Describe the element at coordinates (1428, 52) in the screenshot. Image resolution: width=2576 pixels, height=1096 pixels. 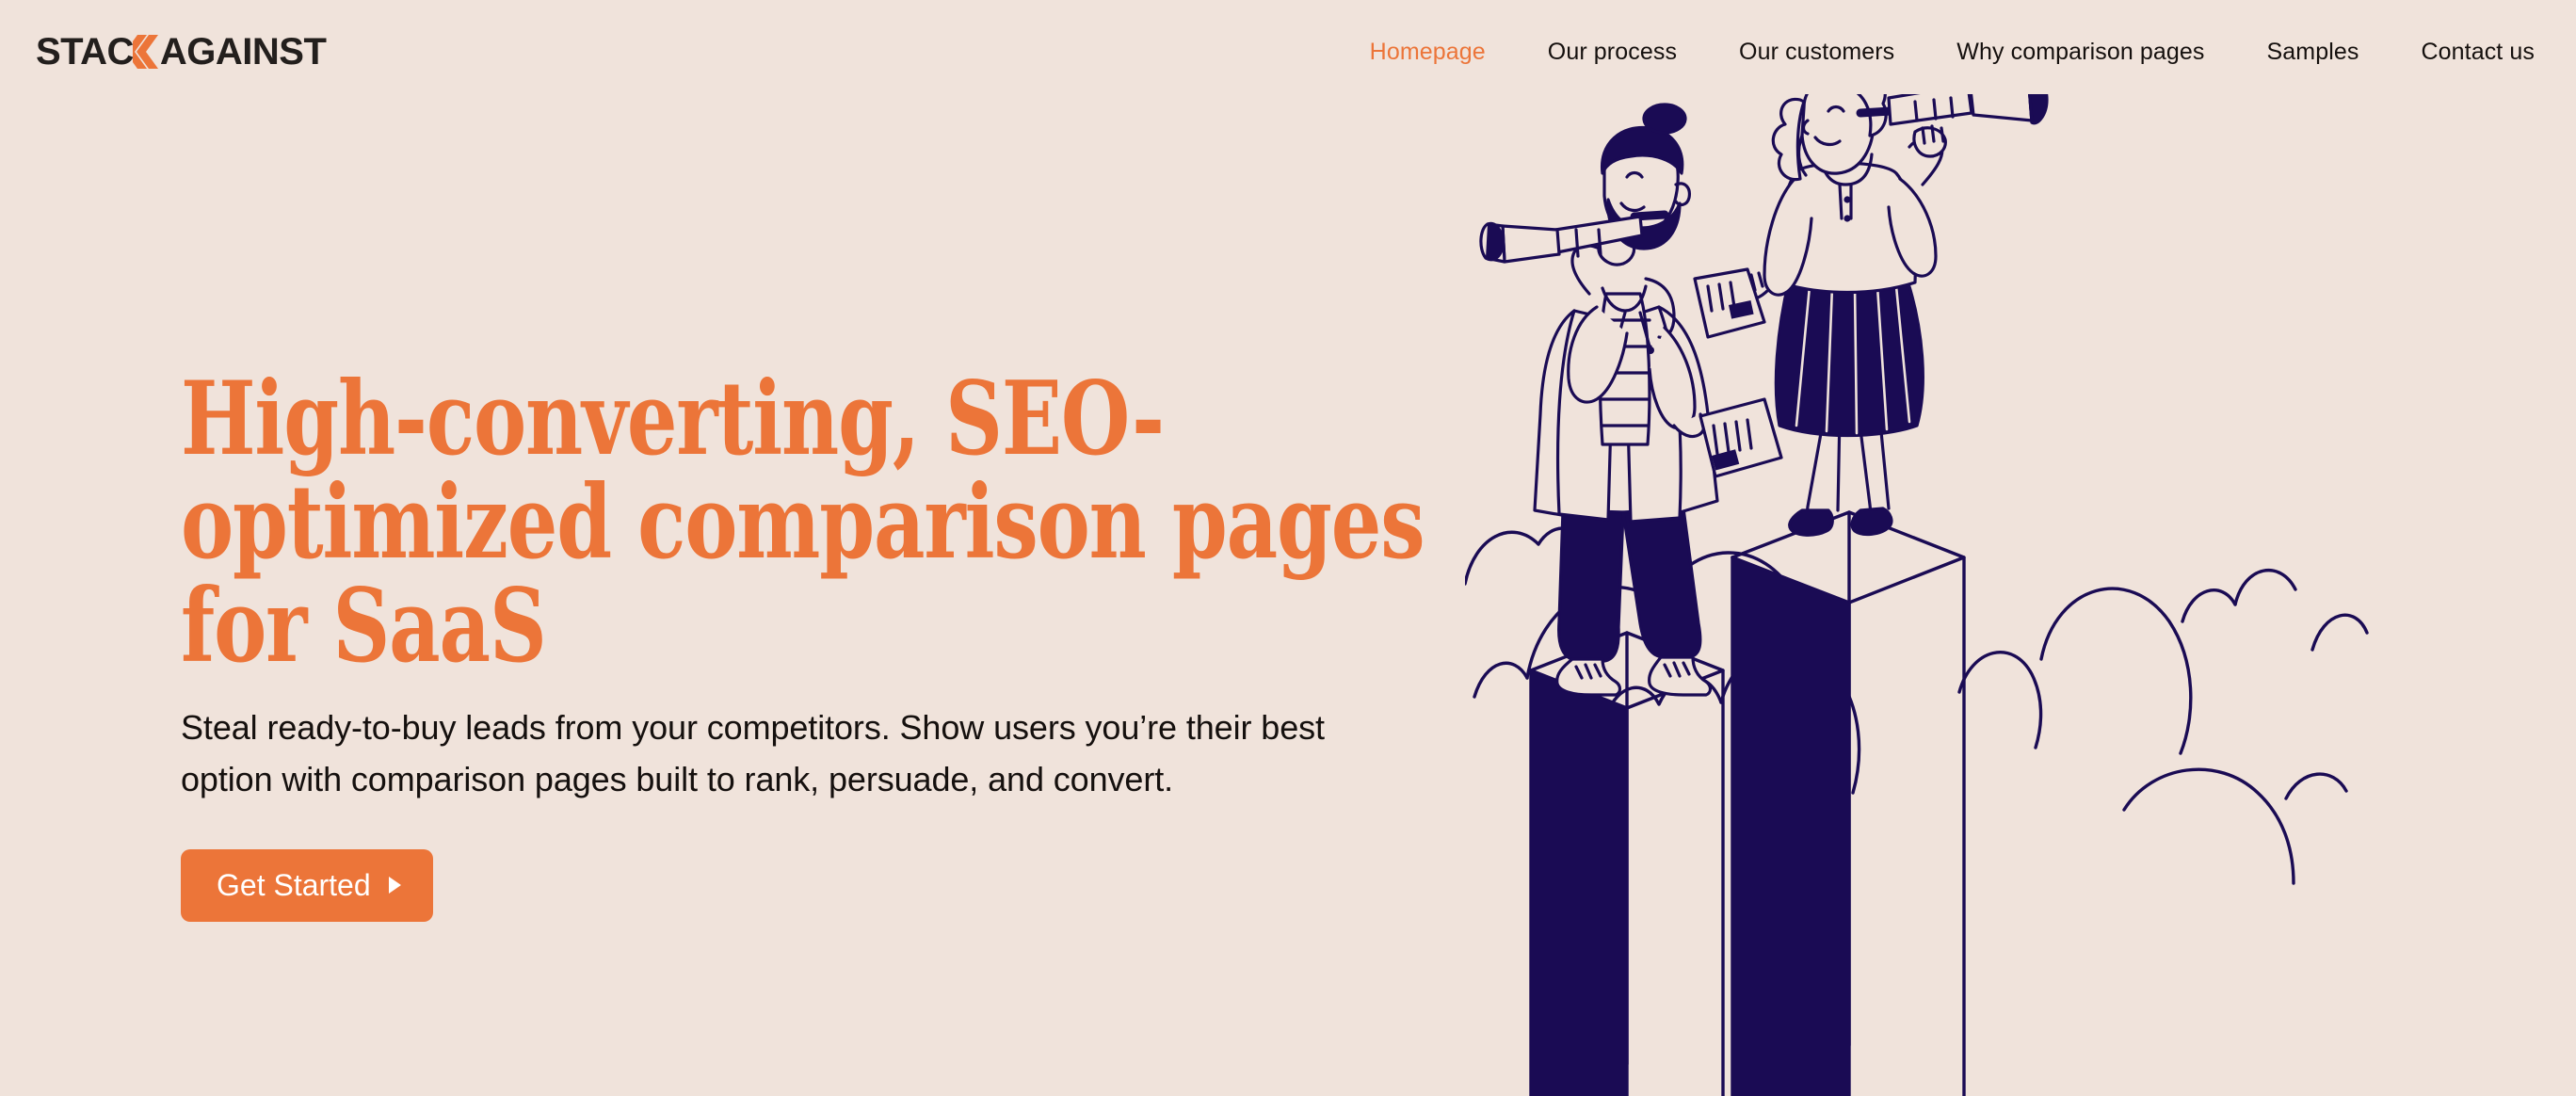
I see `nav-item-homepage: Homepage` at that location.